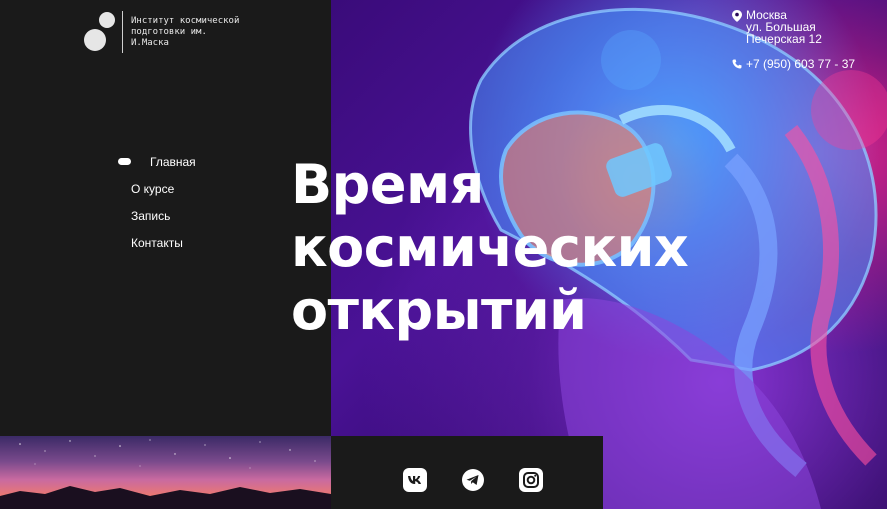 The image size is (887, 509). What do you see at coordinates (801, 64) in the screenshot?
I see `phone-number: +7 (950) 603 77 - 37` at bounding box center [801, 64].